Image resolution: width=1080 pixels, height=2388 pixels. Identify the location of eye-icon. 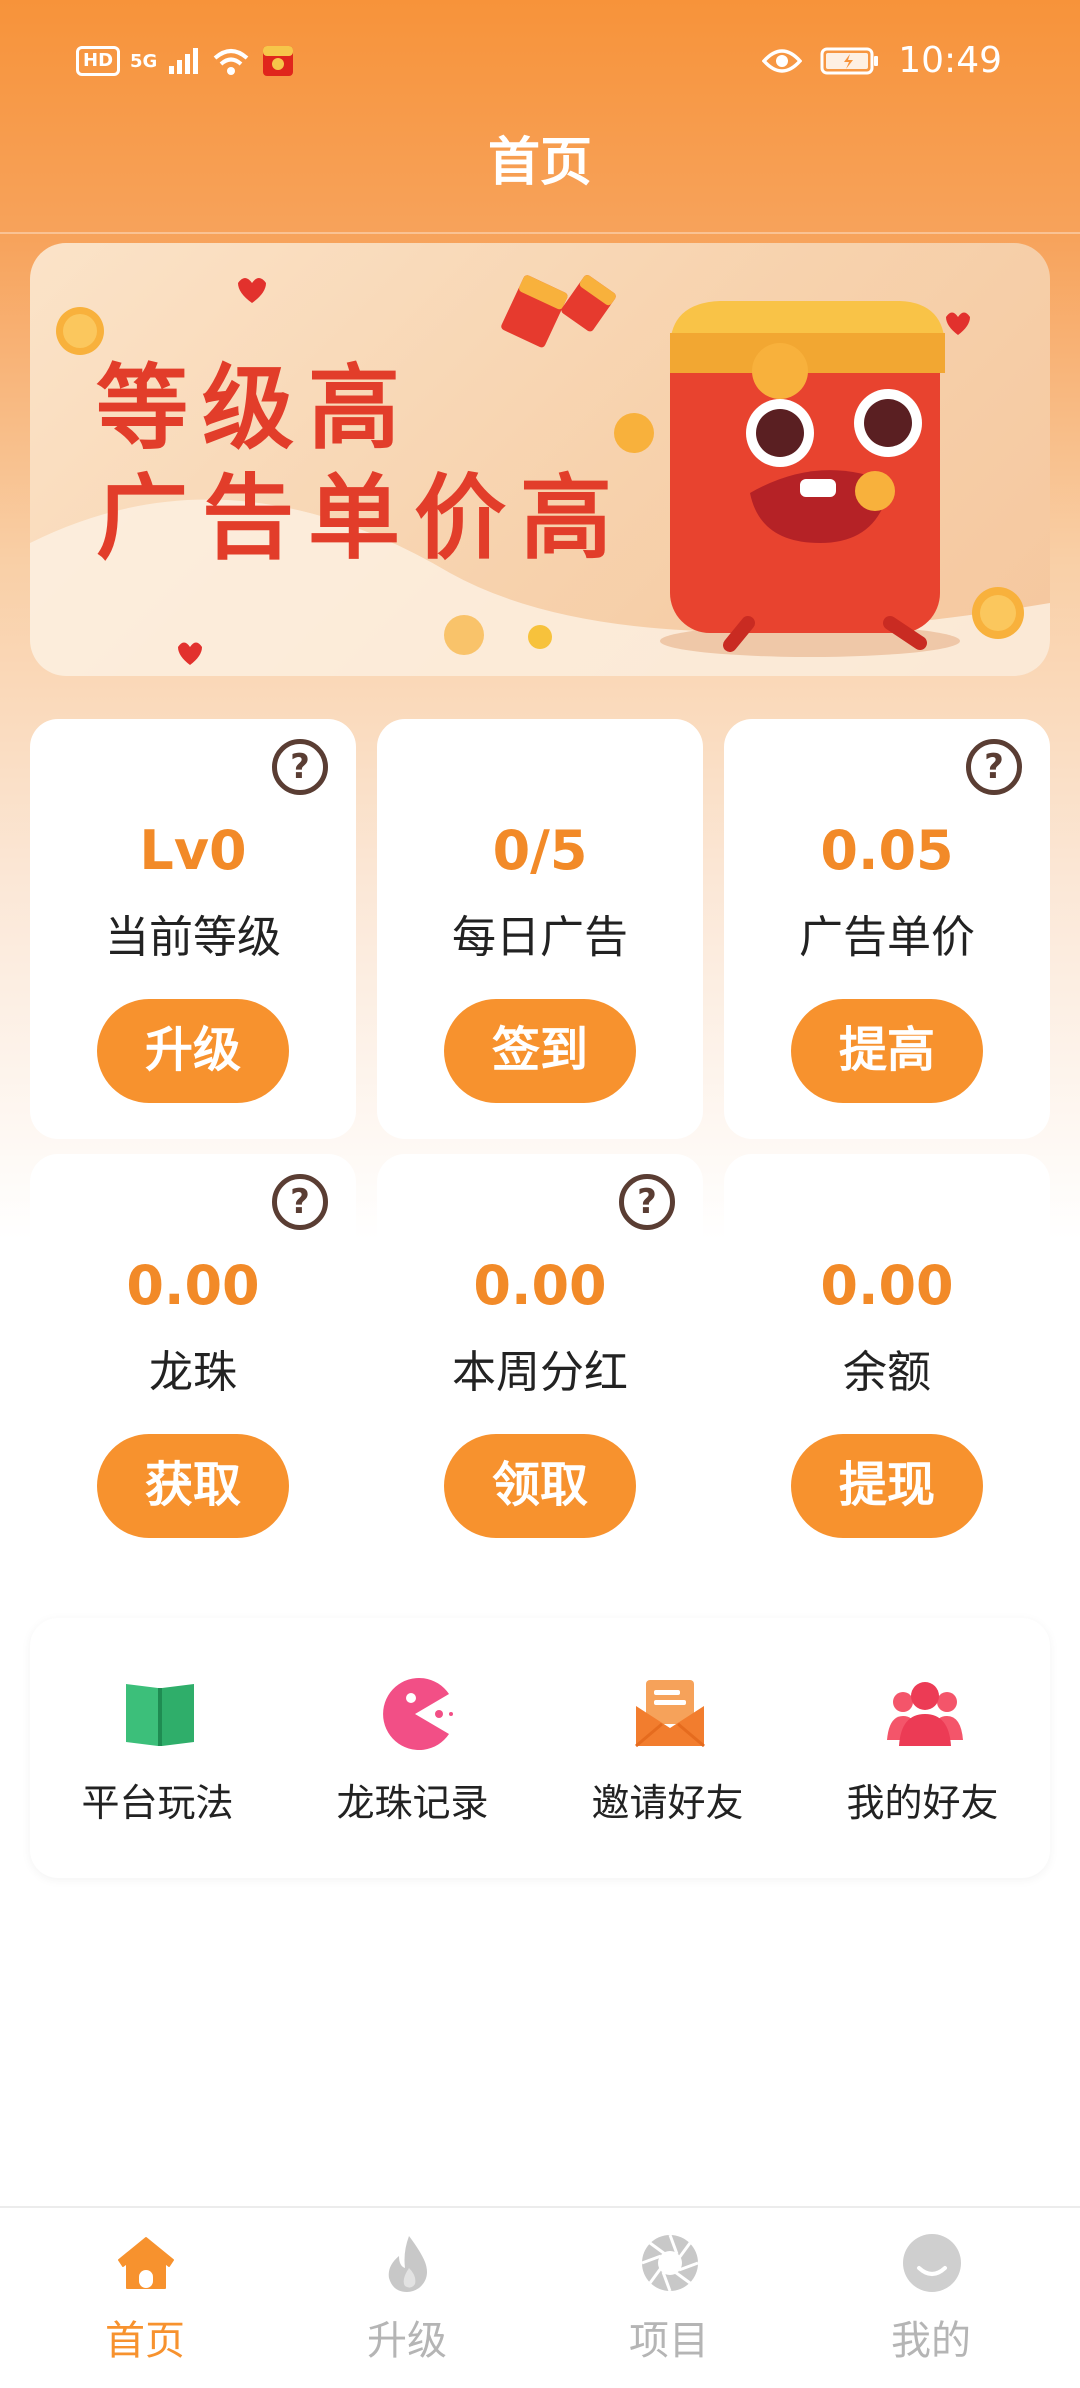
(782, 60).